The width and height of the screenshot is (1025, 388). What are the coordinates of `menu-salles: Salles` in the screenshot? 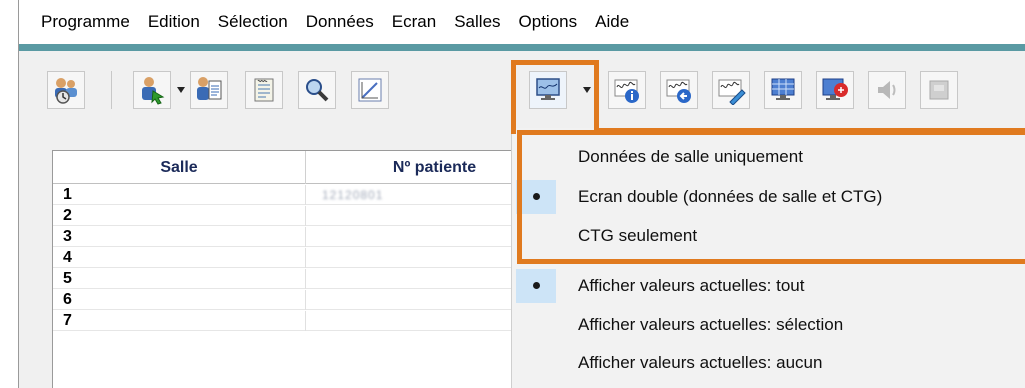 It's located at (477, 22).